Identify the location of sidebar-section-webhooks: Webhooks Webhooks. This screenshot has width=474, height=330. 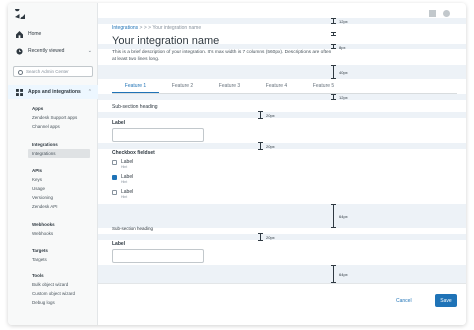
(53, 229).